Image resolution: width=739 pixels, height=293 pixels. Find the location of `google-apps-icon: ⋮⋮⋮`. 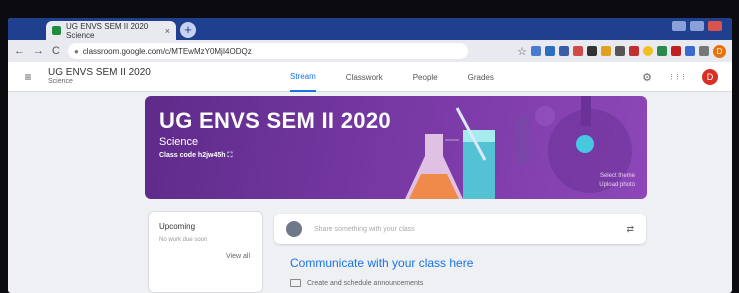

google-apps-icon: ⋮⋮⋮ is located at coordinates (677, 77).